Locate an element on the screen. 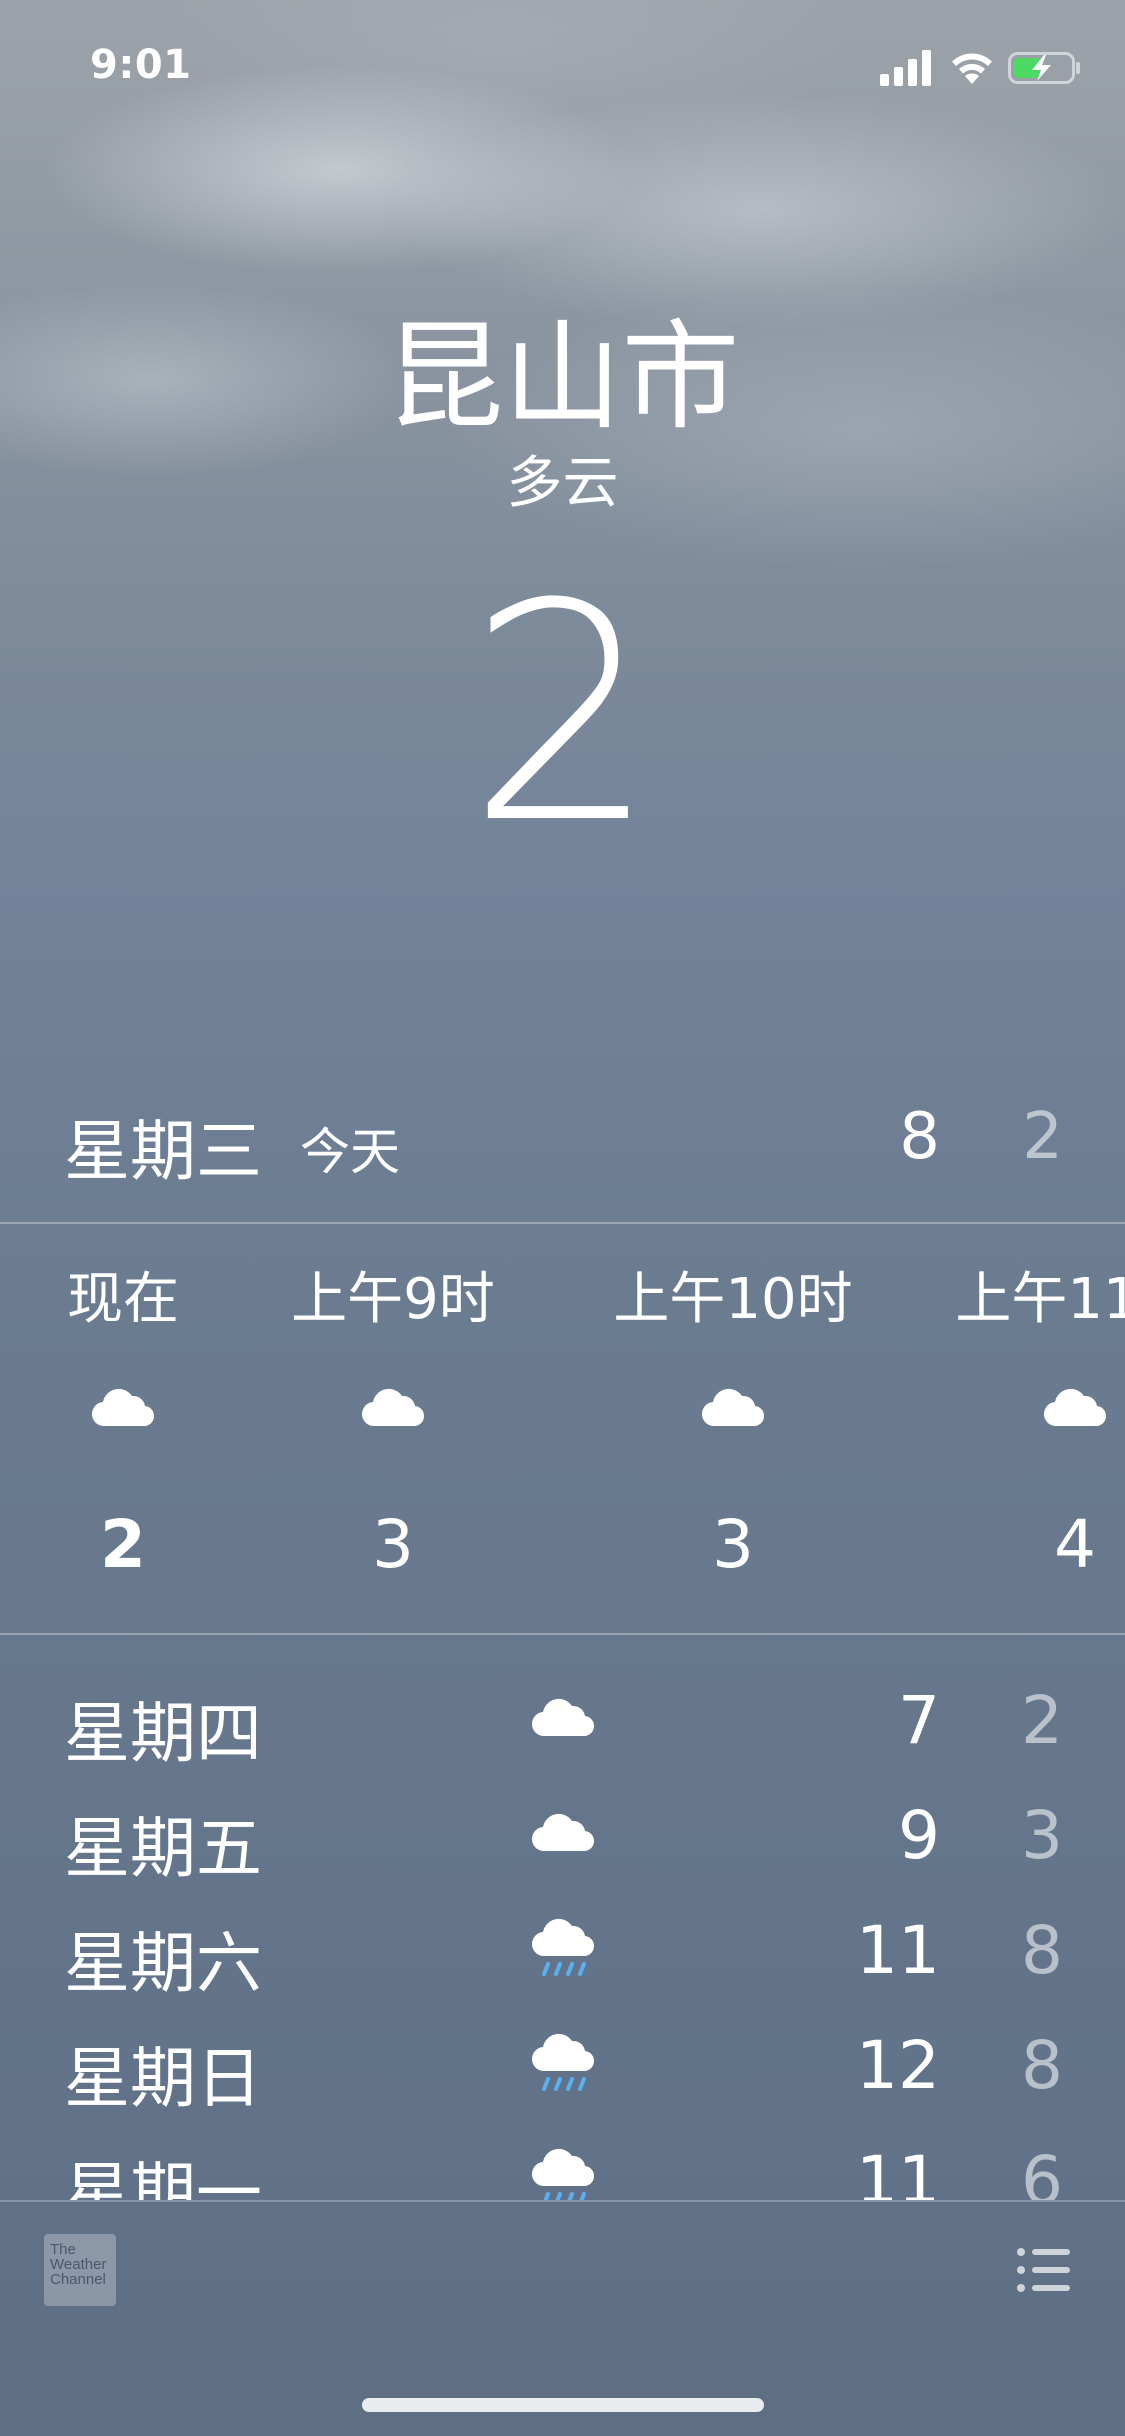 This screenshot has width=1125, height=2436. day-name: 星期日 is located at coordinates (163, 2078).